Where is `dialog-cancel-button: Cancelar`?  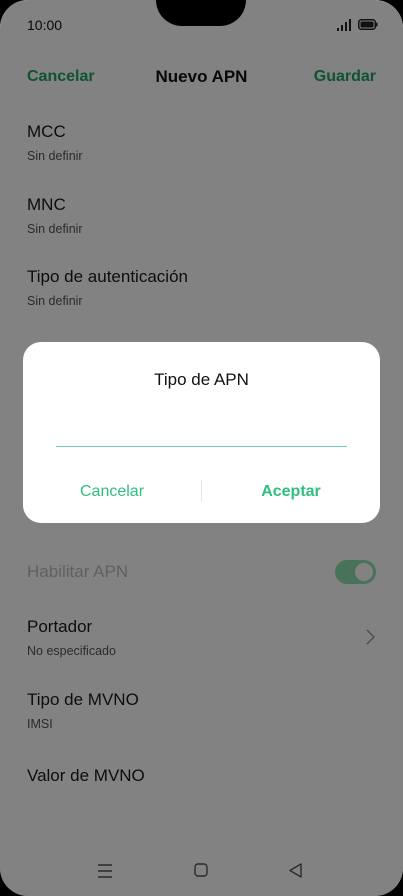
dialog-cancel-button: Cancelar is located at coordinates (112, 492).